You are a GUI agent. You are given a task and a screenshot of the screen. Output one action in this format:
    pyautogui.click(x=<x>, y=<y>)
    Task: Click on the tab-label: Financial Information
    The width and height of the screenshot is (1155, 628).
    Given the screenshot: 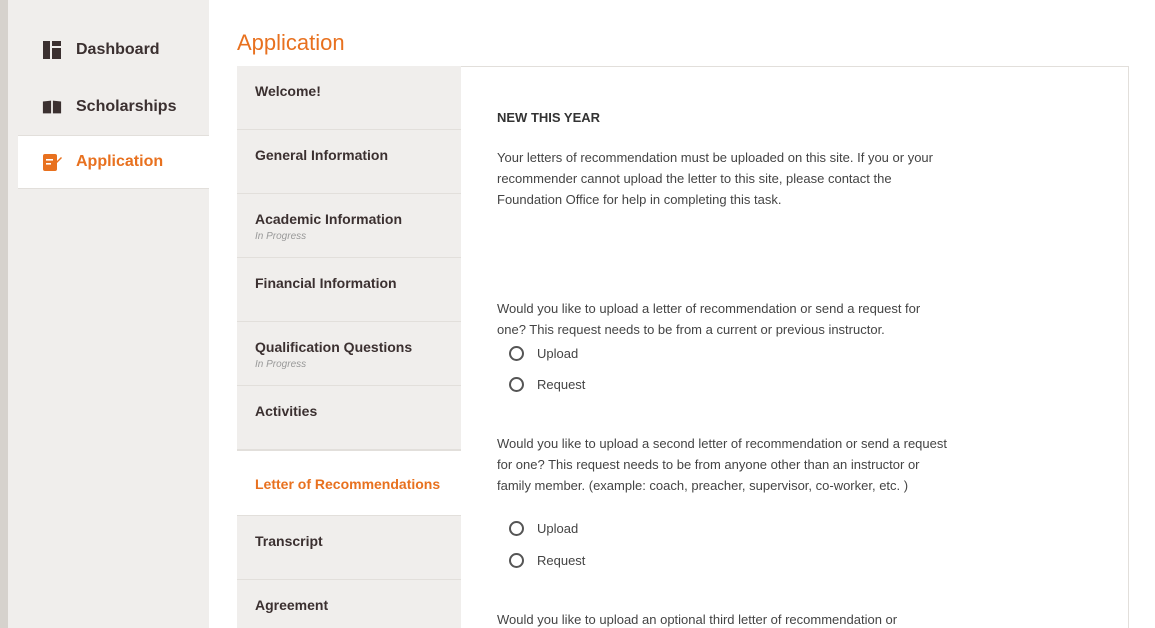 What is the action you would take?
    pyautogui.click(x=326, y=283)
    